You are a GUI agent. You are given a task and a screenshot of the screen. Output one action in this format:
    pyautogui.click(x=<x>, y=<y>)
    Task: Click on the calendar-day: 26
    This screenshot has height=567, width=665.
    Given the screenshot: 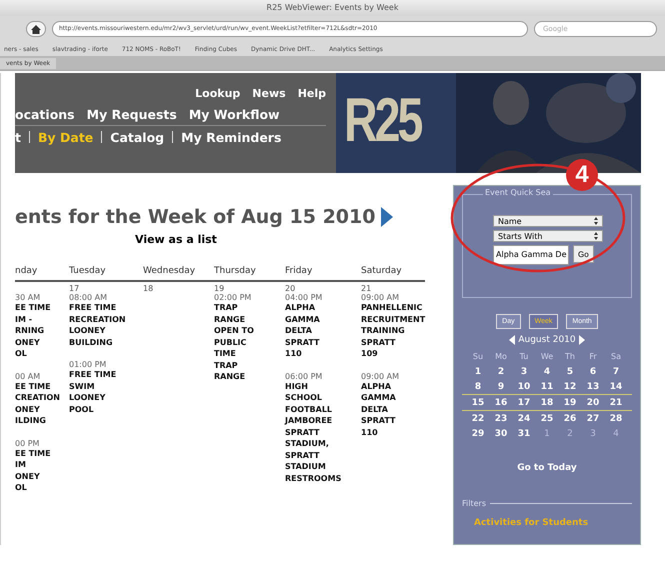 What is the action you would take?
    pyautogui.click(x=570, y=419)
    